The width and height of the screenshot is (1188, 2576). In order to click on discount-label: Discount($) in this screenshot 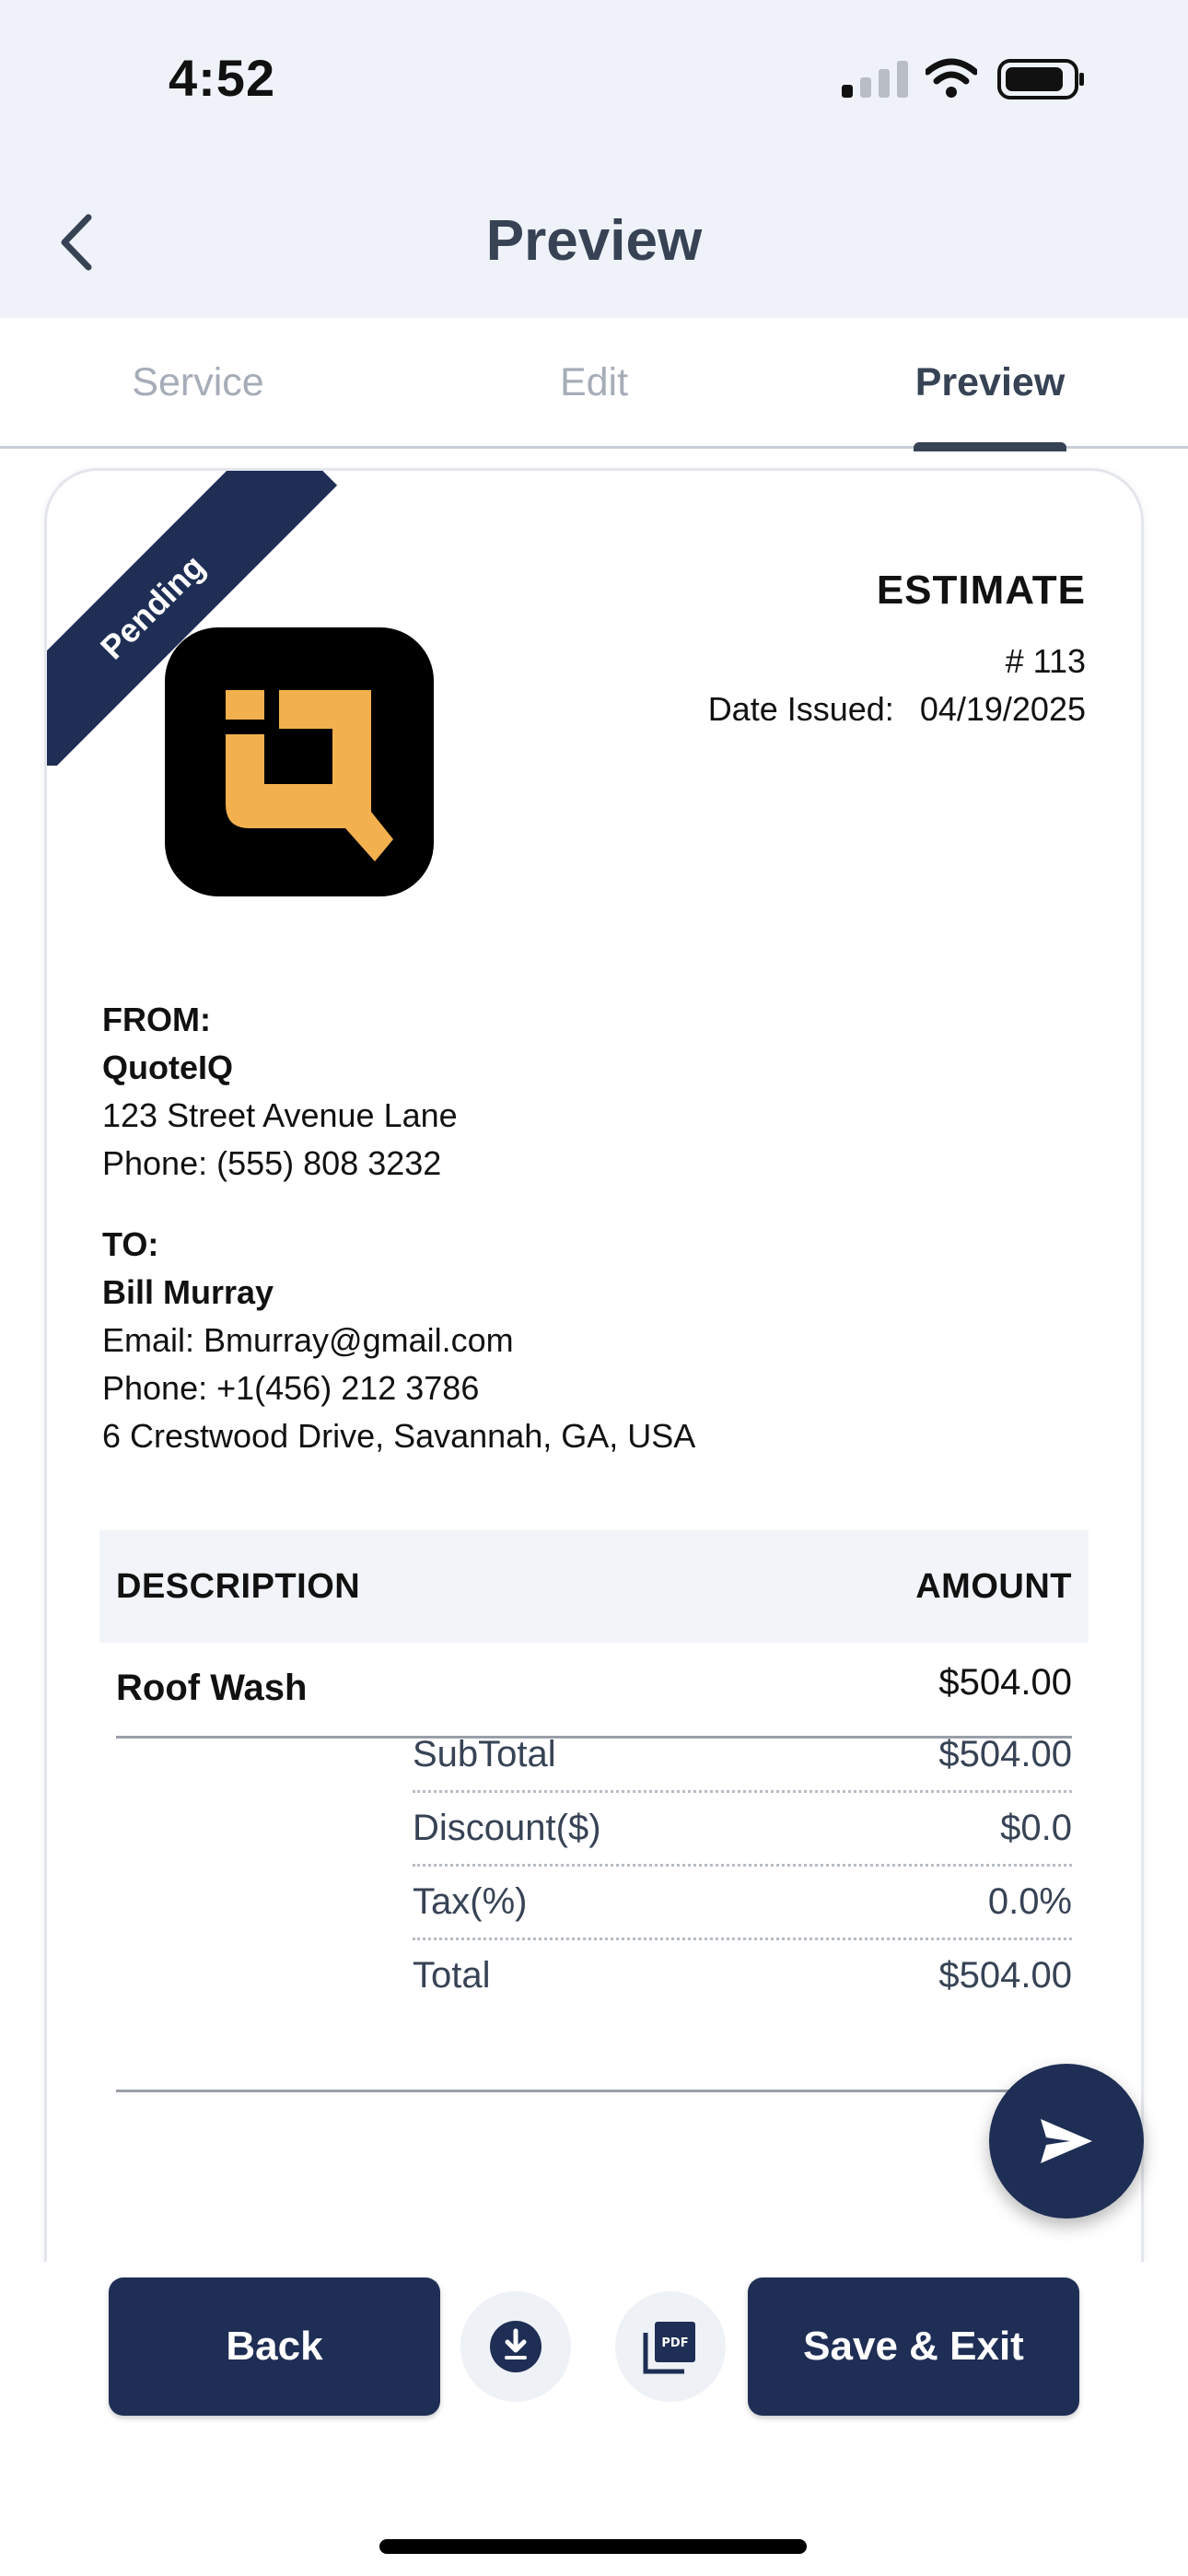, I will do `click(507, 1828)`.